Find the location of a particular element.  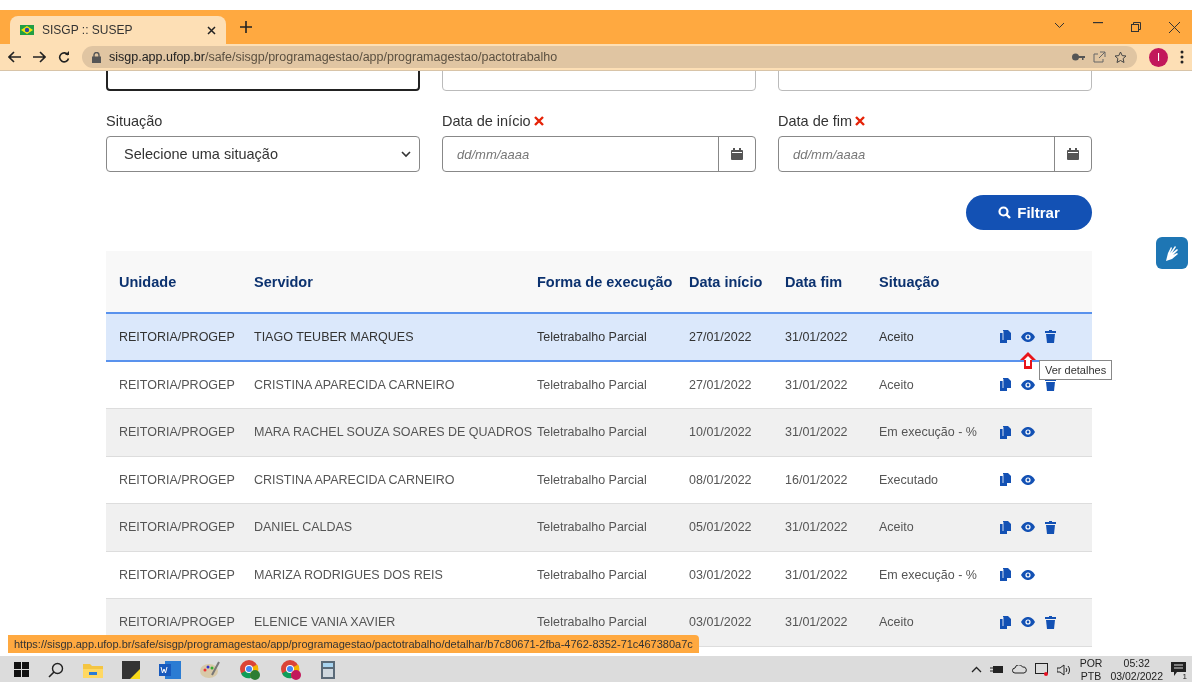

star-icon is located at coordinates (1120, 57).